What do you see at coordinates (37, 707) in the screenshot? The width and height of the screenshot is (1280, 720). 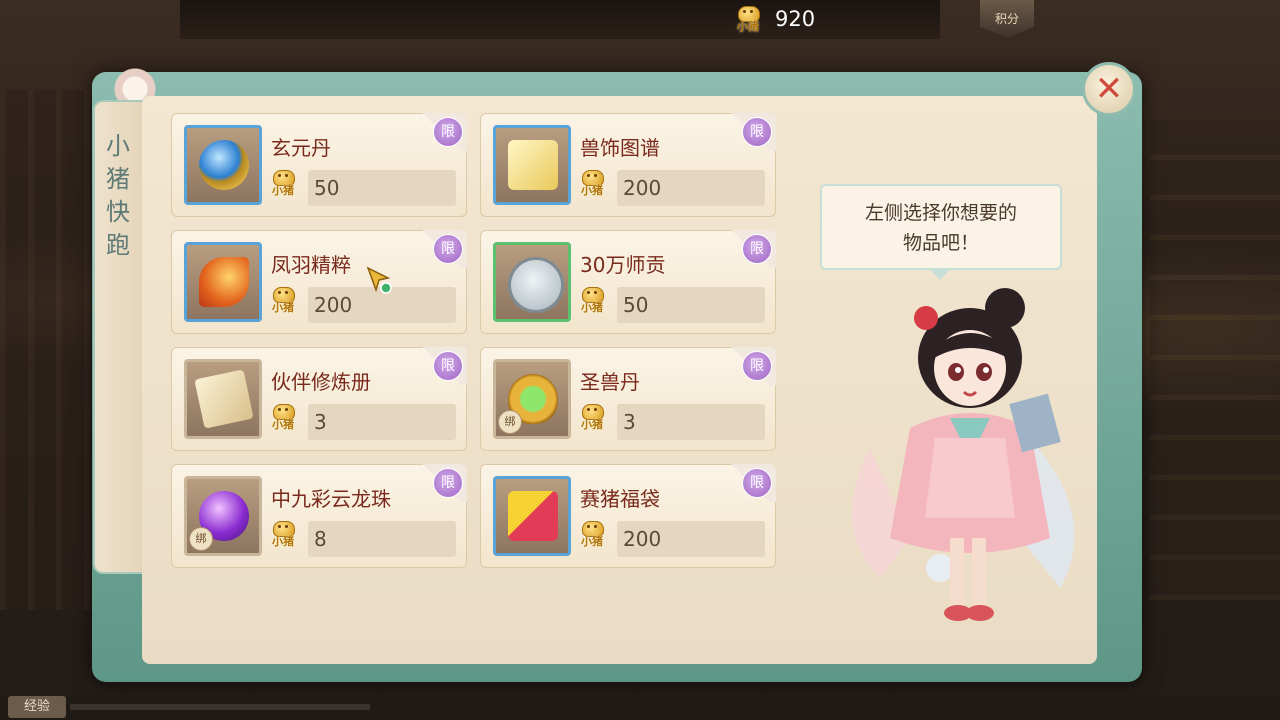 I see `exp-label: 经验` at bounding box center [37, 707].